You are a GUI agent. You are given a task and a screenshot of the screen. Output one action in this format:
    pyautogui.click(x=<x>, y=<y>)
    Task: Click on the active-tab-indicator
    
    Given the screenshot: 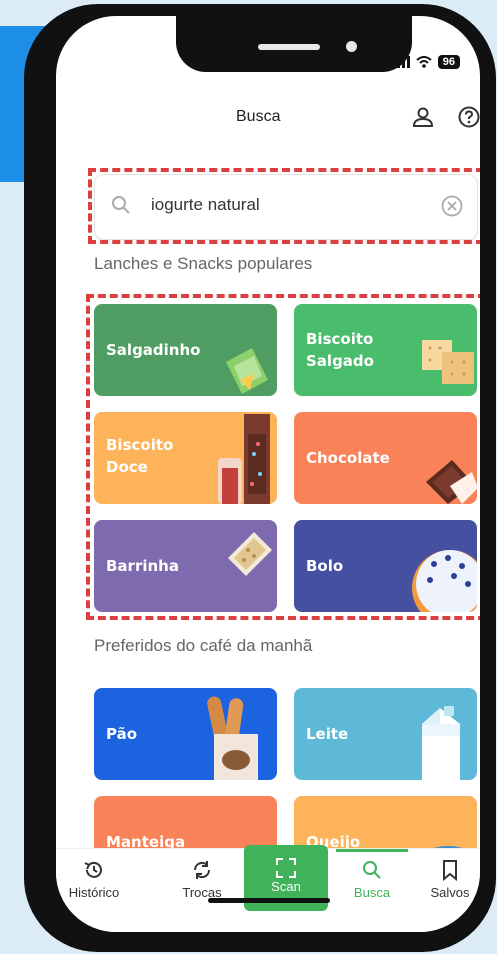 What is the action you would take?
    pyautogui.click(x=372, y=850)
    